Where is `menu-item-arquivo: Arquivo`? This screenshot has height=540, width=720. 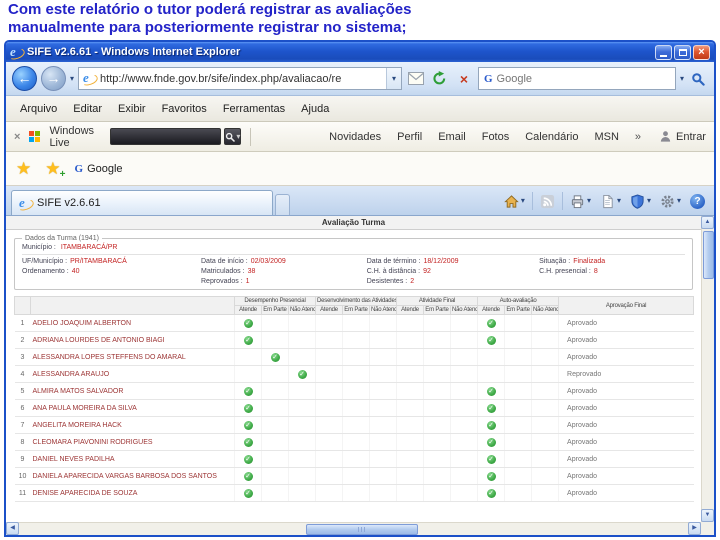 menu-item-arquivo: Arquivo is located at coordinates (38, 109).